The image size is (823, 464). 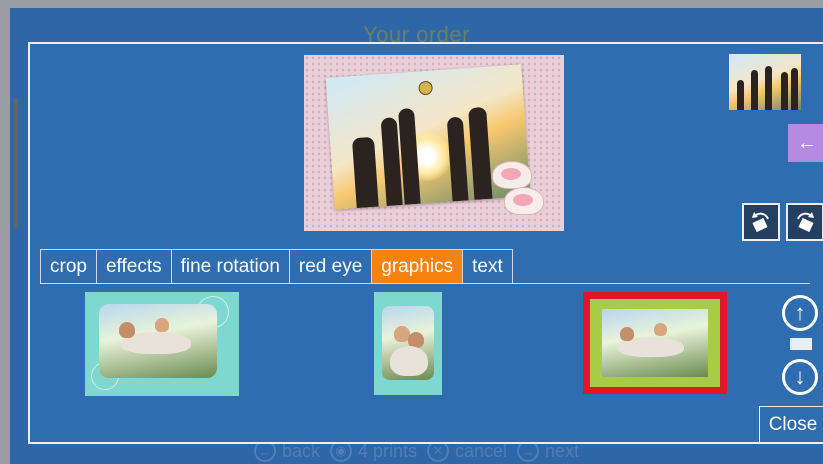 I want to click on back-button: ←, so click(x=805, y=143).